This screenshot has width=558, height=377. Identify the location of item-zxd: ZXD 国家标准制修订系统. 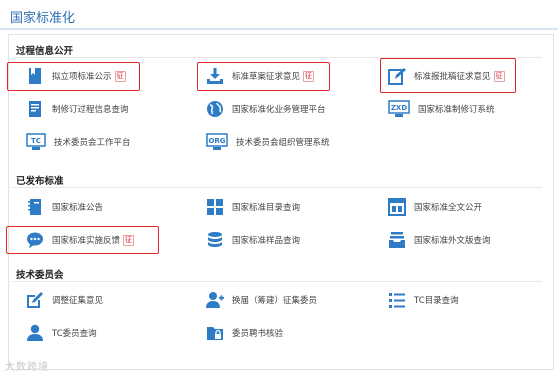
(441, 109).